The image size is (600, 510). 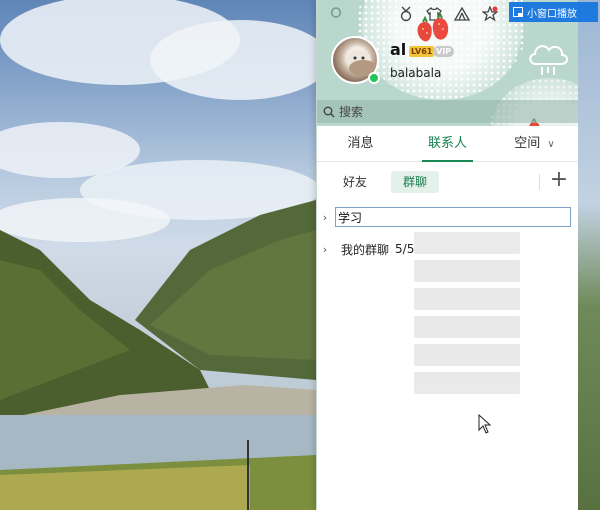 I want to click on contacts-subtabs: 好友 群聊 +, so click(x=447, y=182).